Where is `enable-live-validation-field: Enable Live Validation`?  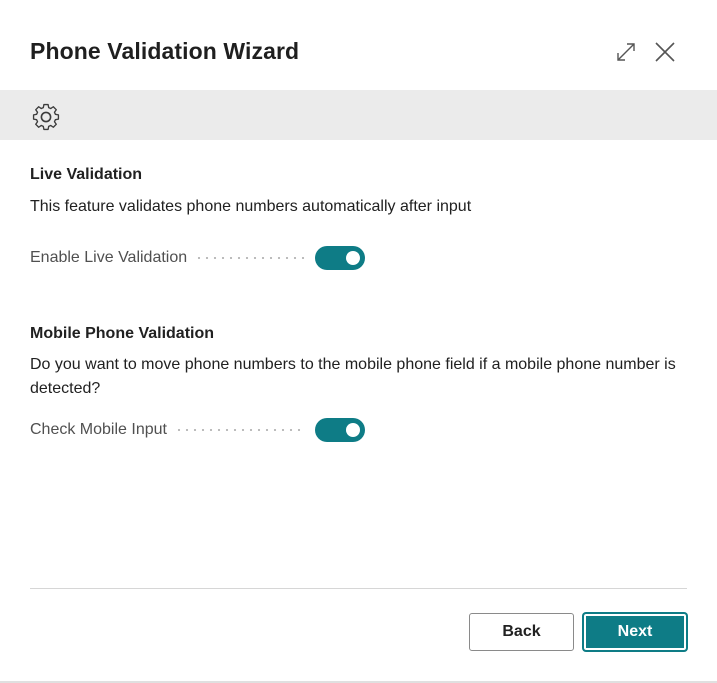
enable-live-validation-field: Enable Live Validation is located at coordinates (197, 258).